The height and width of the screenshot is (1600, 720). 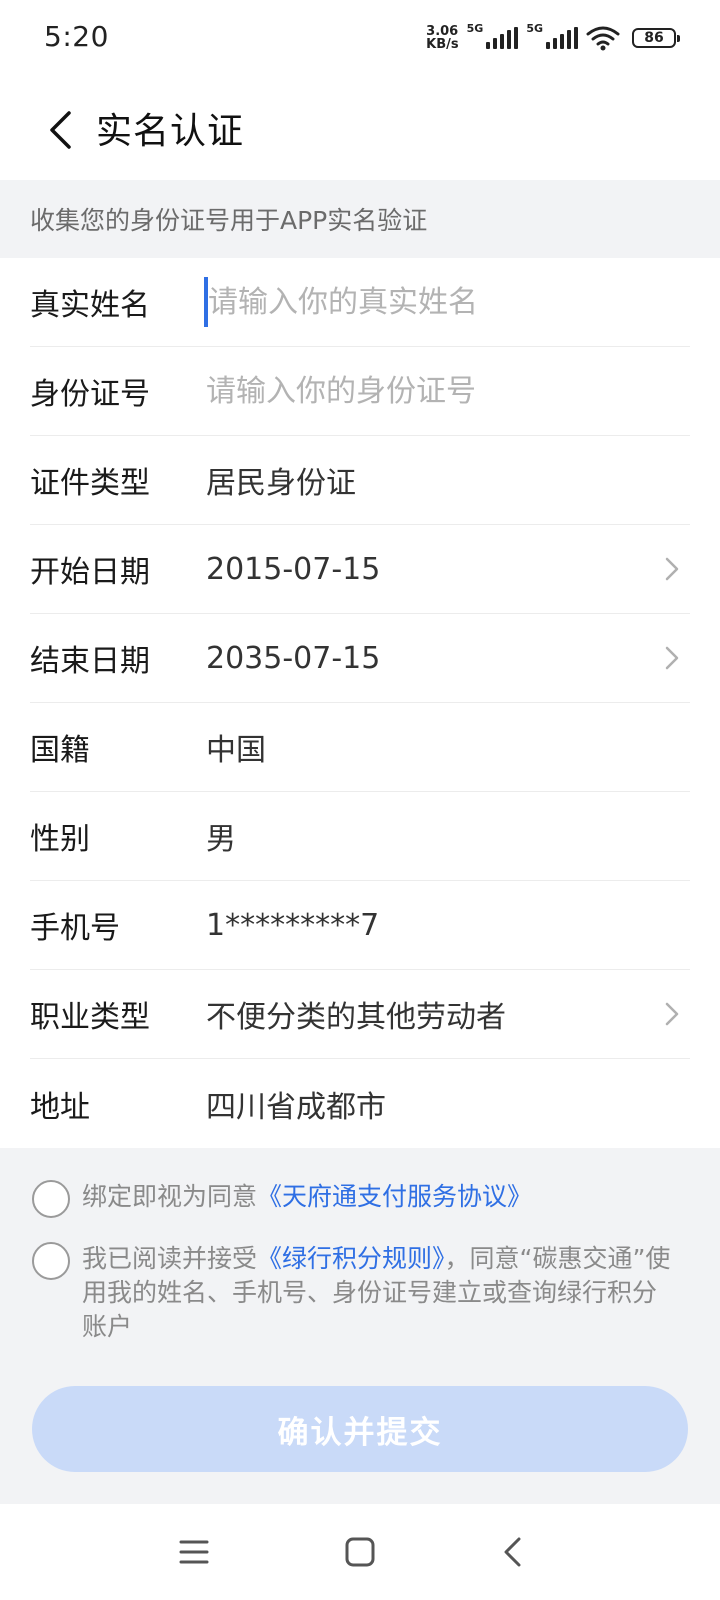 What do you see at coordinates (360, 747) in the screenshot?
I see `form-row-nationality: 国籍 中国` at bounding box center [360, 747].